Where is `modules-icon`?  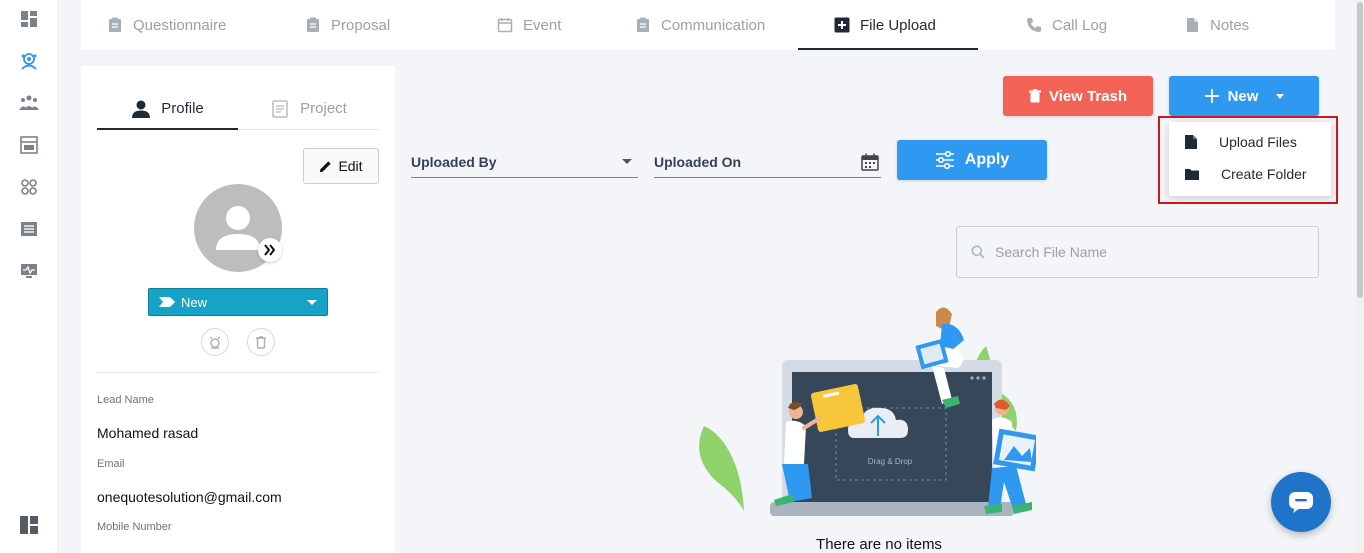 modules-icon is located at coordinates (29, 187).